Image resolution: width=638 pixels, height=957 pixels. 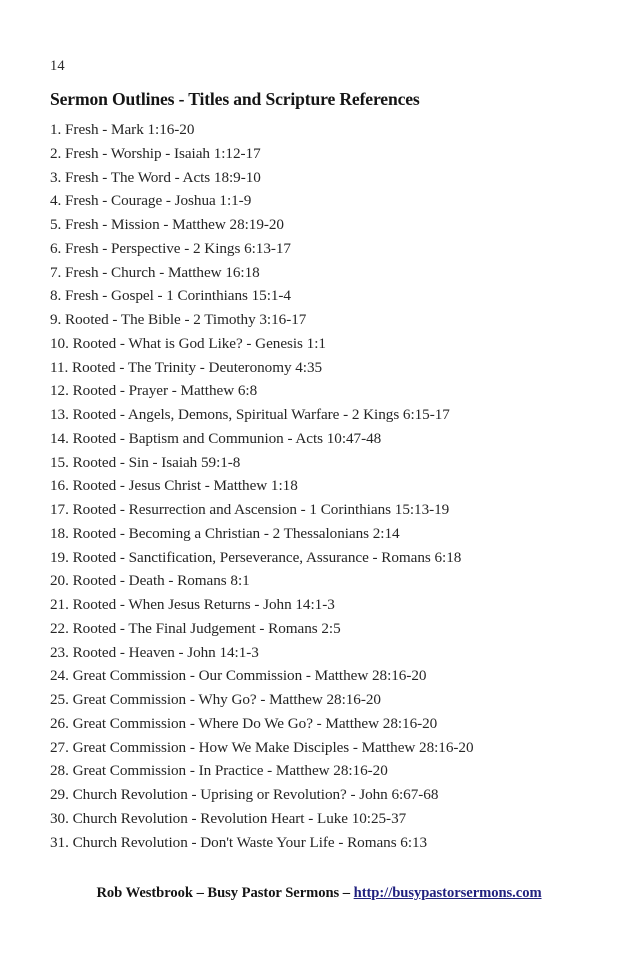 What do you see at coordinates (167, 224) in the screenshot?
I see `list-item: 5. Fresh - Mission - Matthew 28:19-20` at bounding box center [167, 224].